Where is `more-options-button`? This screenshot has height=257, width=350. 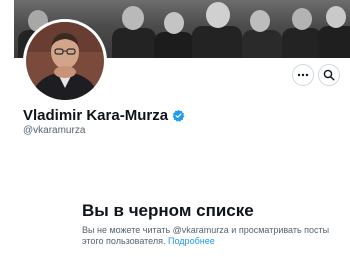
more-options-button is located at coordinates (303, 75).